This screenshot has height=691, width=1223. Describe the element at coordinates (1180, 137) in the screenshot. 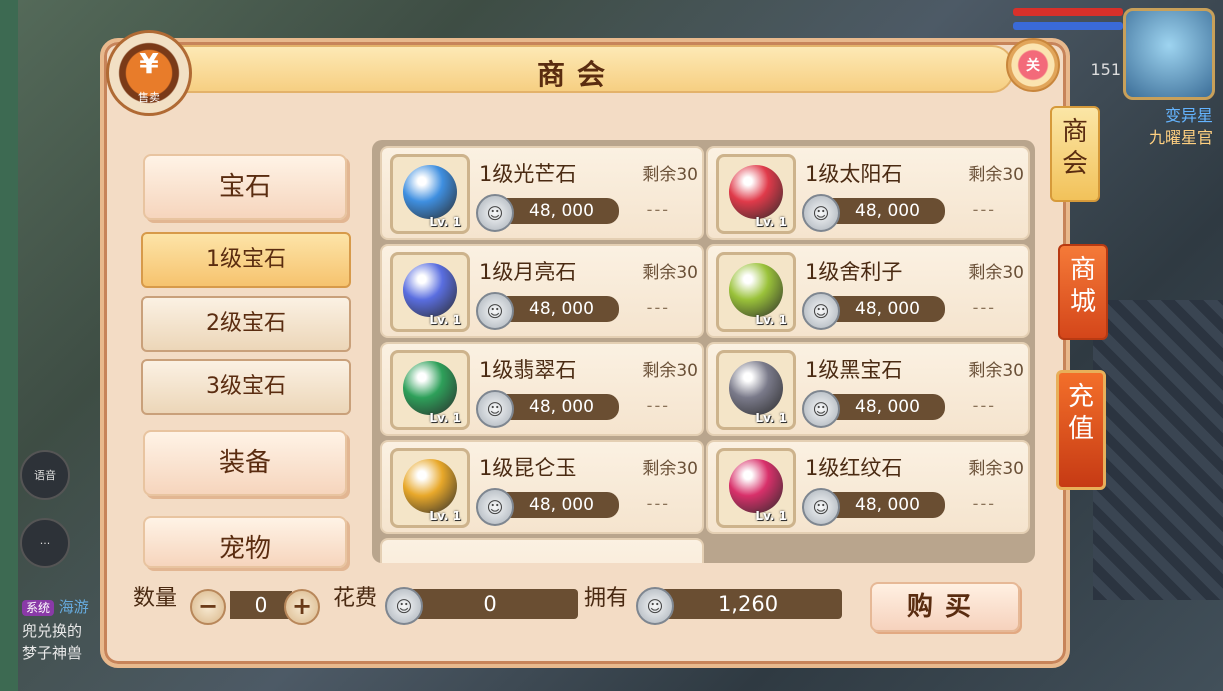

I see `target-name-2: 九曜星官` at that location.